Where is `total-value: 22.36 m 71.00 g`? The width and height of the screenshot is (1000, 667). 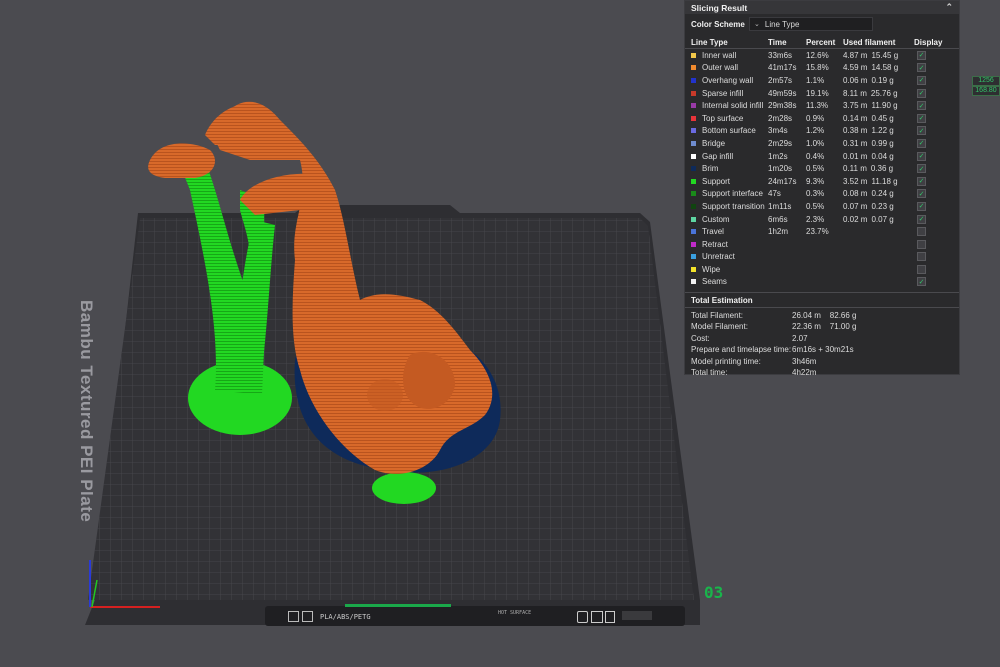 total-value: 22.36 m 71.00 g is located at coordinates (824, 327).